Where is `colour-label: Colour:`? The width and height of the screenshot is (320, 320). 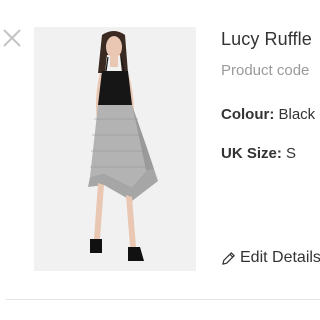 colour-label: Colour: is located at coordinates (248, 114).